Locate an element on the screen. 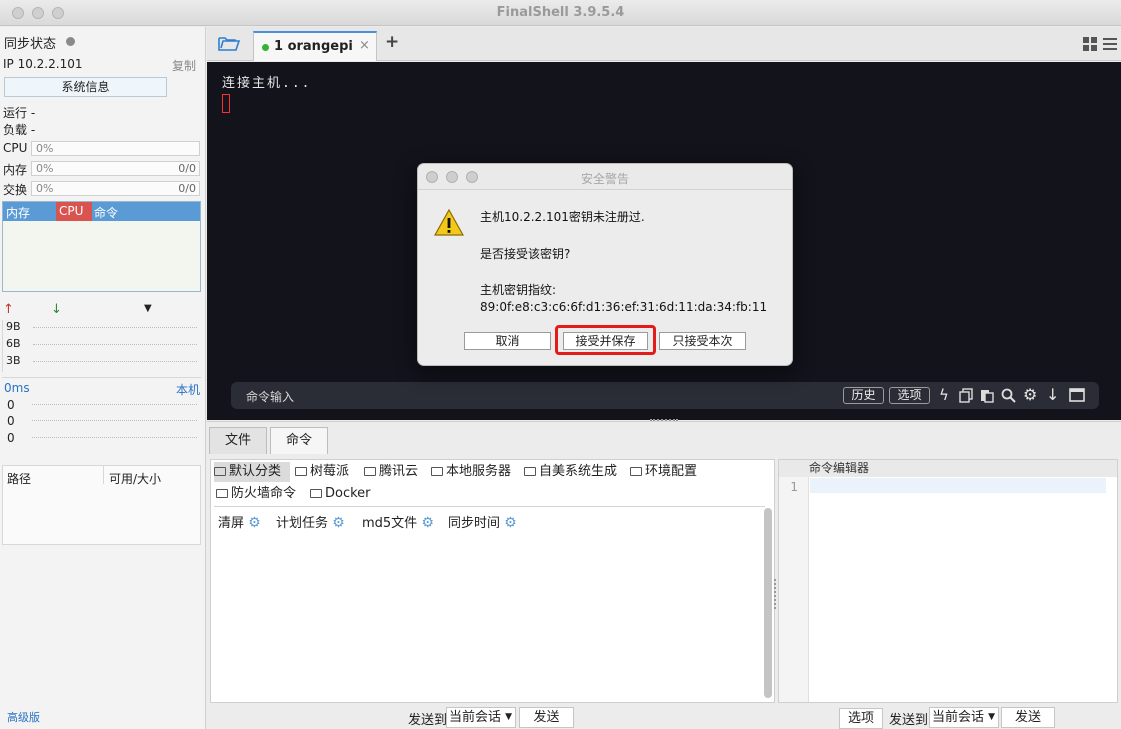 The height and width of the screenshot is (729, 1121). send-target-value: 当前会话 is located at coordinates (475, 717).